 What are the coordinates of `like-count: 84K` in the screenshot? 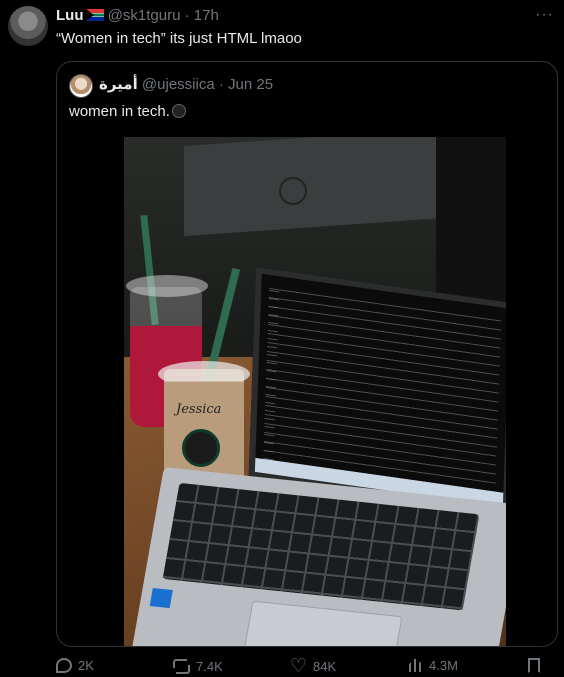 It's located at (325, 666).